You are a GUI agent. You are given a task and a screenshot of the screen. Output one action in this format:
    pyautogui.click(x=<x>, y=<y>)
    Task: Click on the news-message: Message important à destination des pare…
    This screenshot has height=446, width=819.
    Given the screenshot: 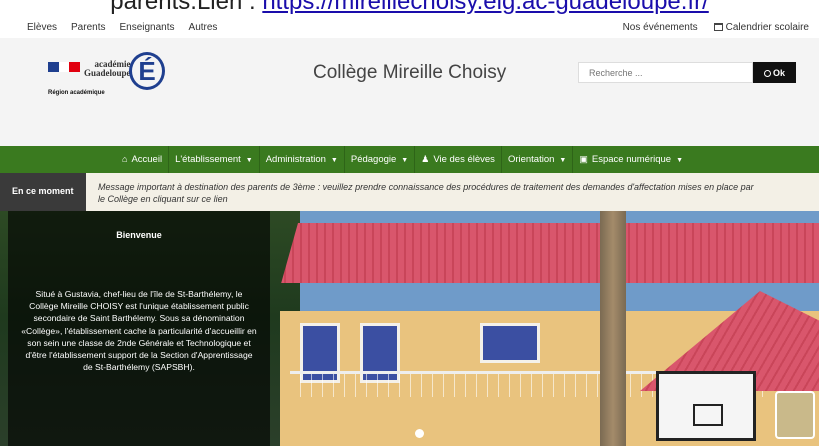 What is the action you would take?
    pyautogui.click(x=458, y=193)
    